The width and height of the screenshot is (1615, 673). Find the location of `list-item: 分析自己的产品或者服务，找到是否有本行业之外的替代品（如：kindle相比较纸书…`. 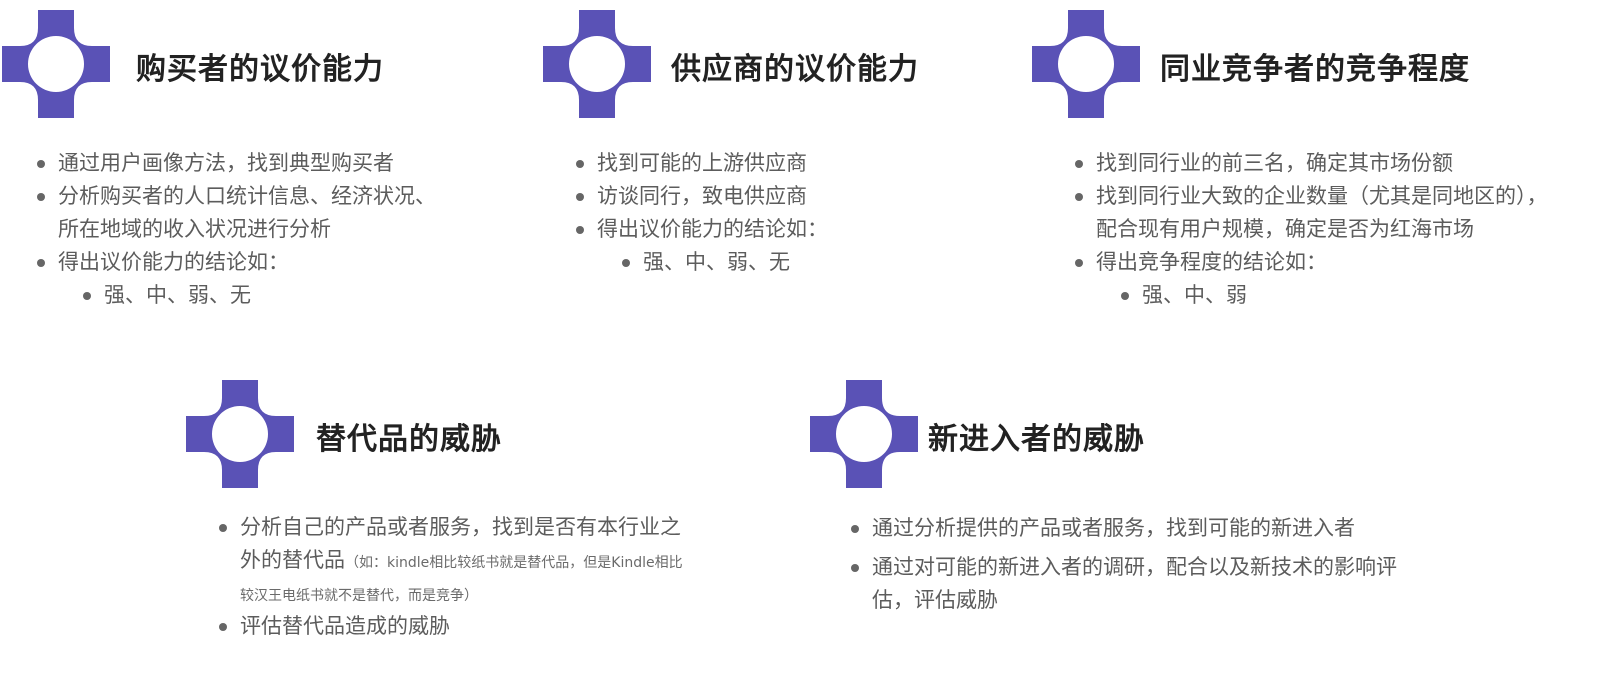

list-item: 分析自己的产品或者服务，找到是否有本行业之外的替代品（如：kindle相比较纸书… is located at coordinates (456, 560).